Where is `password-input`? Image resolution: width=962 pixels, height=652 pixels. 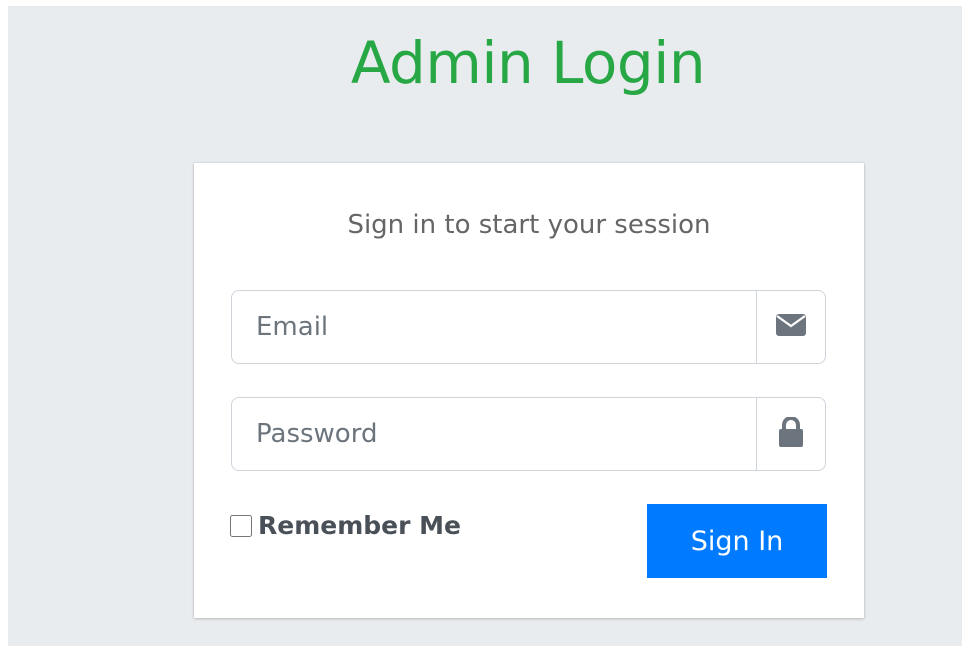
password-input is located at coordinates (493, 434).